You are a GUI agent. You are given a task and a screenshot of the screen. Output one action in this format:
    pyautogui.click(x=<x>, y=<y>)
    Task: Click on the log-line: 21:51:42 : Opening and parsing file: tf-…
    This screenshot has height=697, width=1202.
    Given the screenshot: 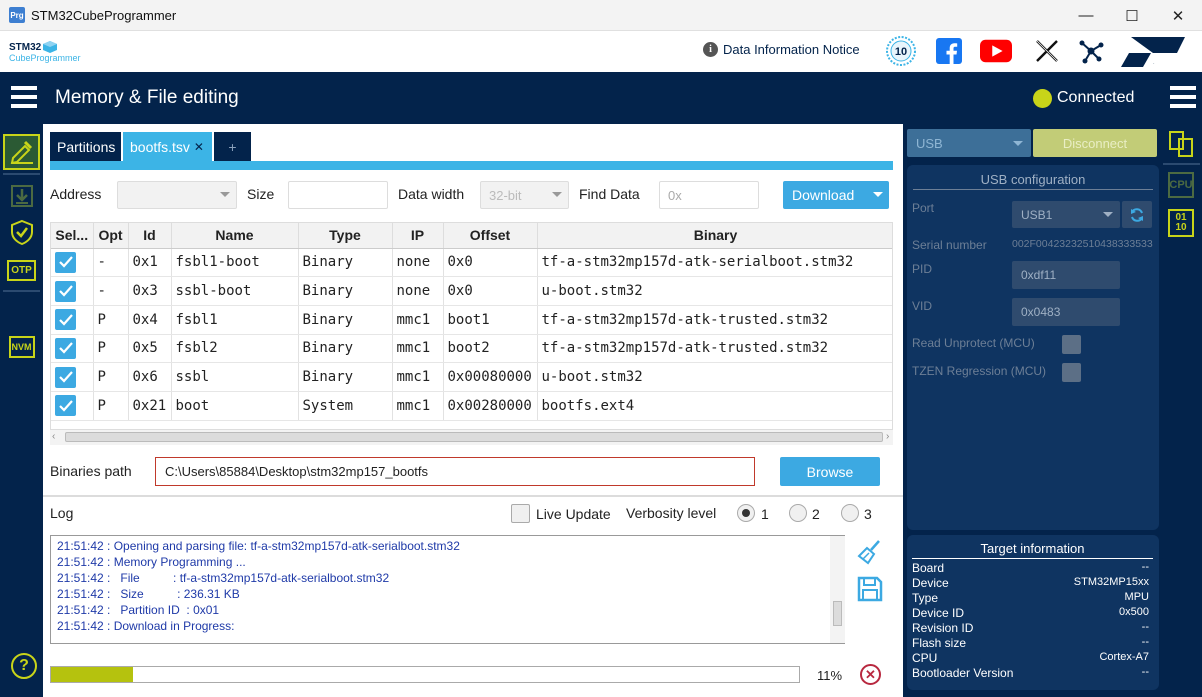 What is the action you would take?
    pyautogui.click(x=258, y=546)
    